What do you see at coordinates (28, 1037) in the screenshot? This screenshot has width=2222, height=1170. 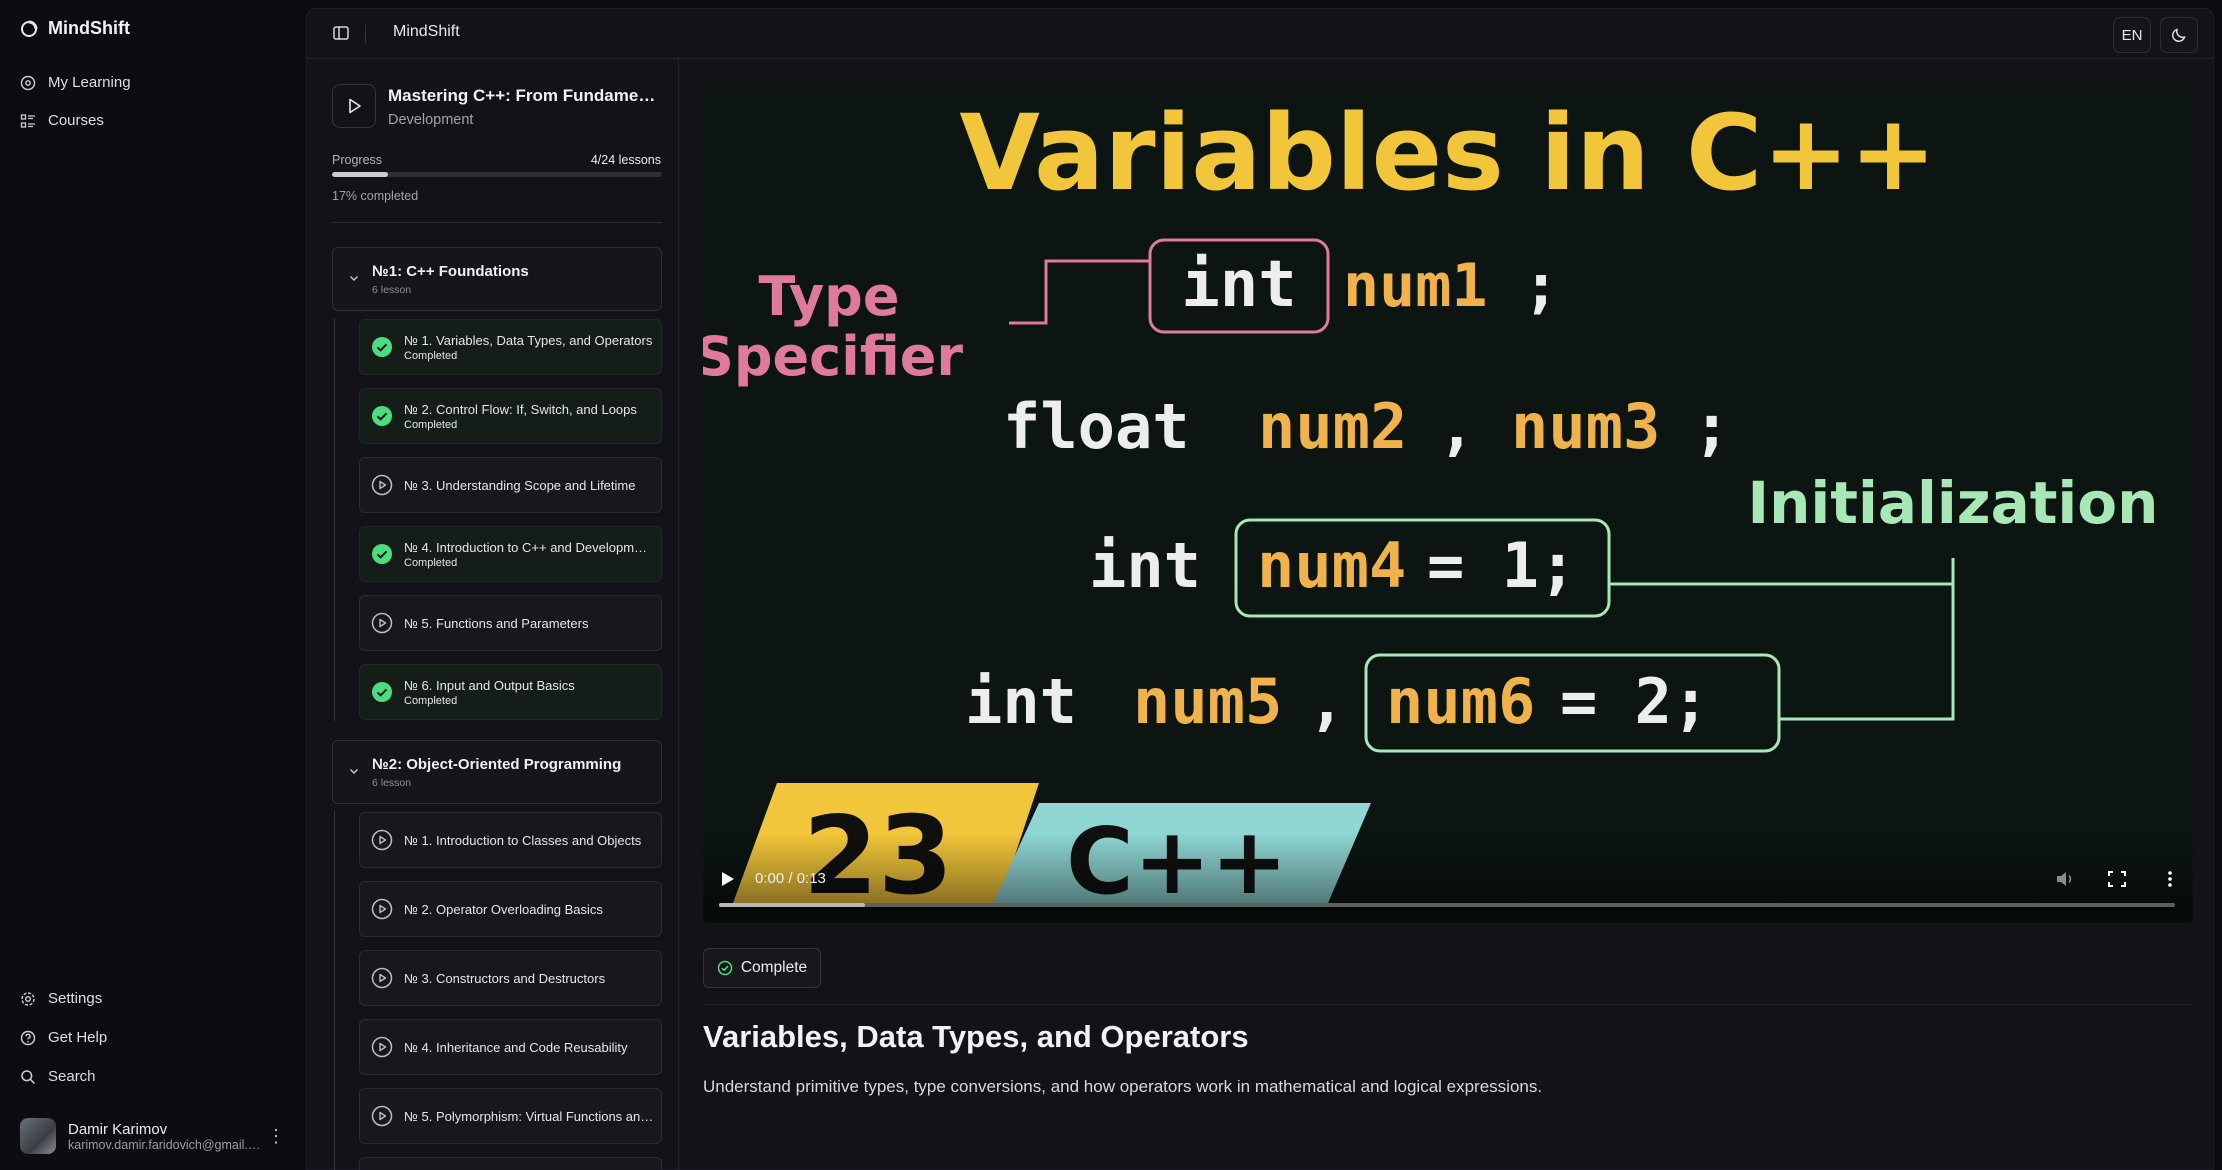 I see `help-icon` at bounding box center [28, 1037].